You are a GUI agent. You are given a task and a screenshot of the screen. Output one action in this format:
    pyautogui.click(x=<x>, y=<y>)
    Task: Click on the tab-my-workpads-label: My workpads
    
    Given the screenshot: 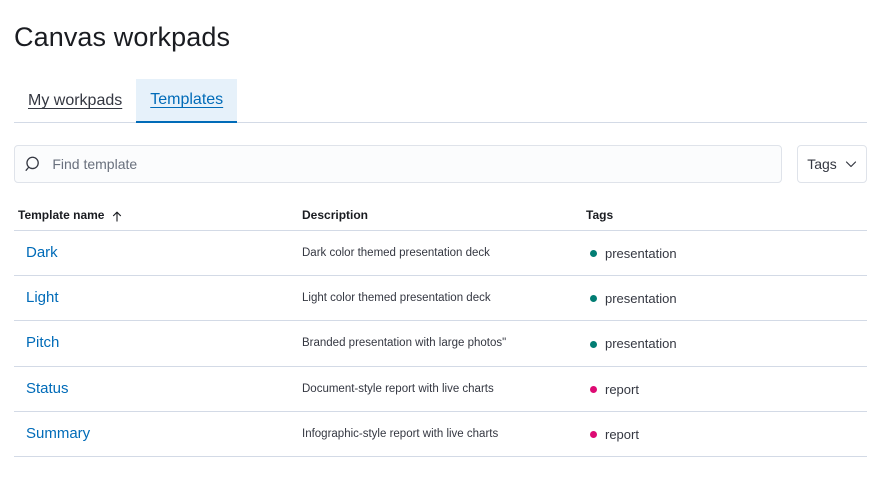 What is the action you would take?
    pyautogui.click(x=75, y=100)
    